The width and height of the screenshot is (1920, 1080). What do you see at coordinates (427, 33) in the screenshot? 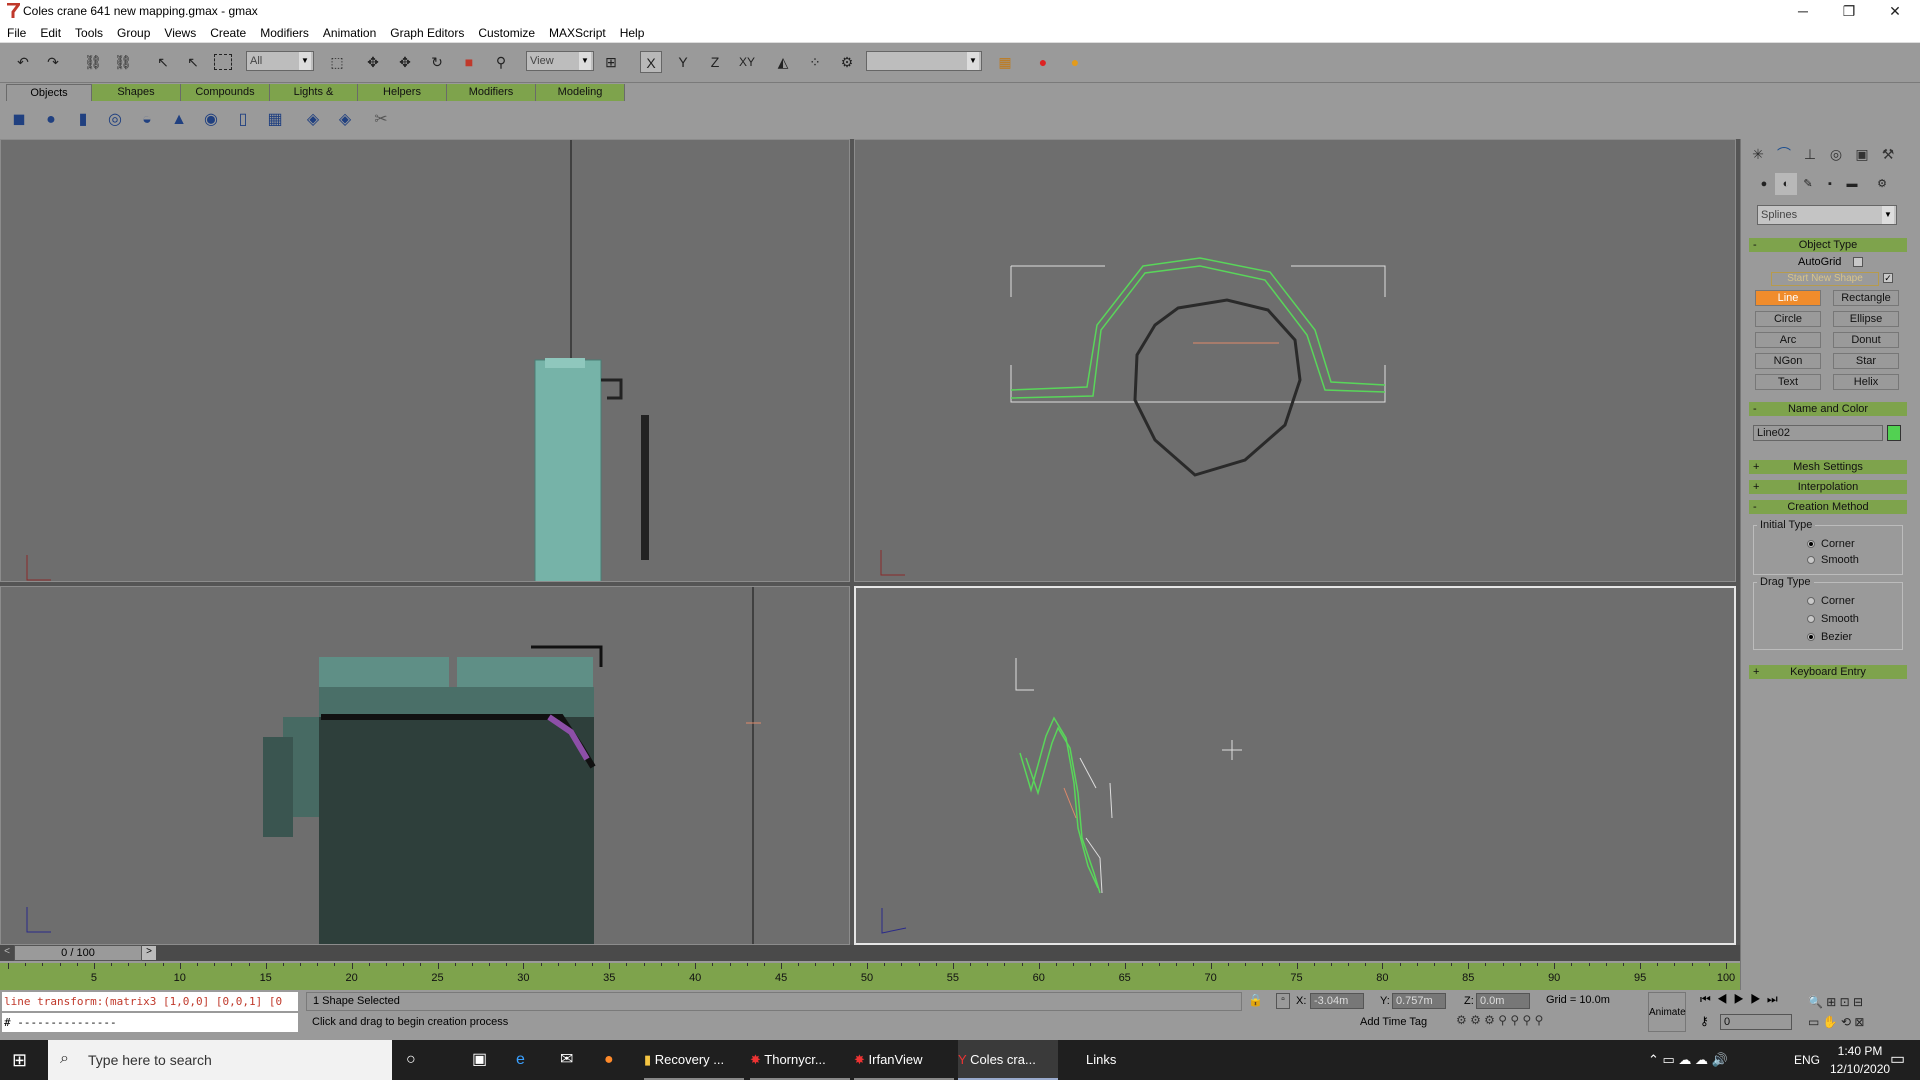
I see `menu-graph-editors: Graph Editors` at bounding box center [427, 33].